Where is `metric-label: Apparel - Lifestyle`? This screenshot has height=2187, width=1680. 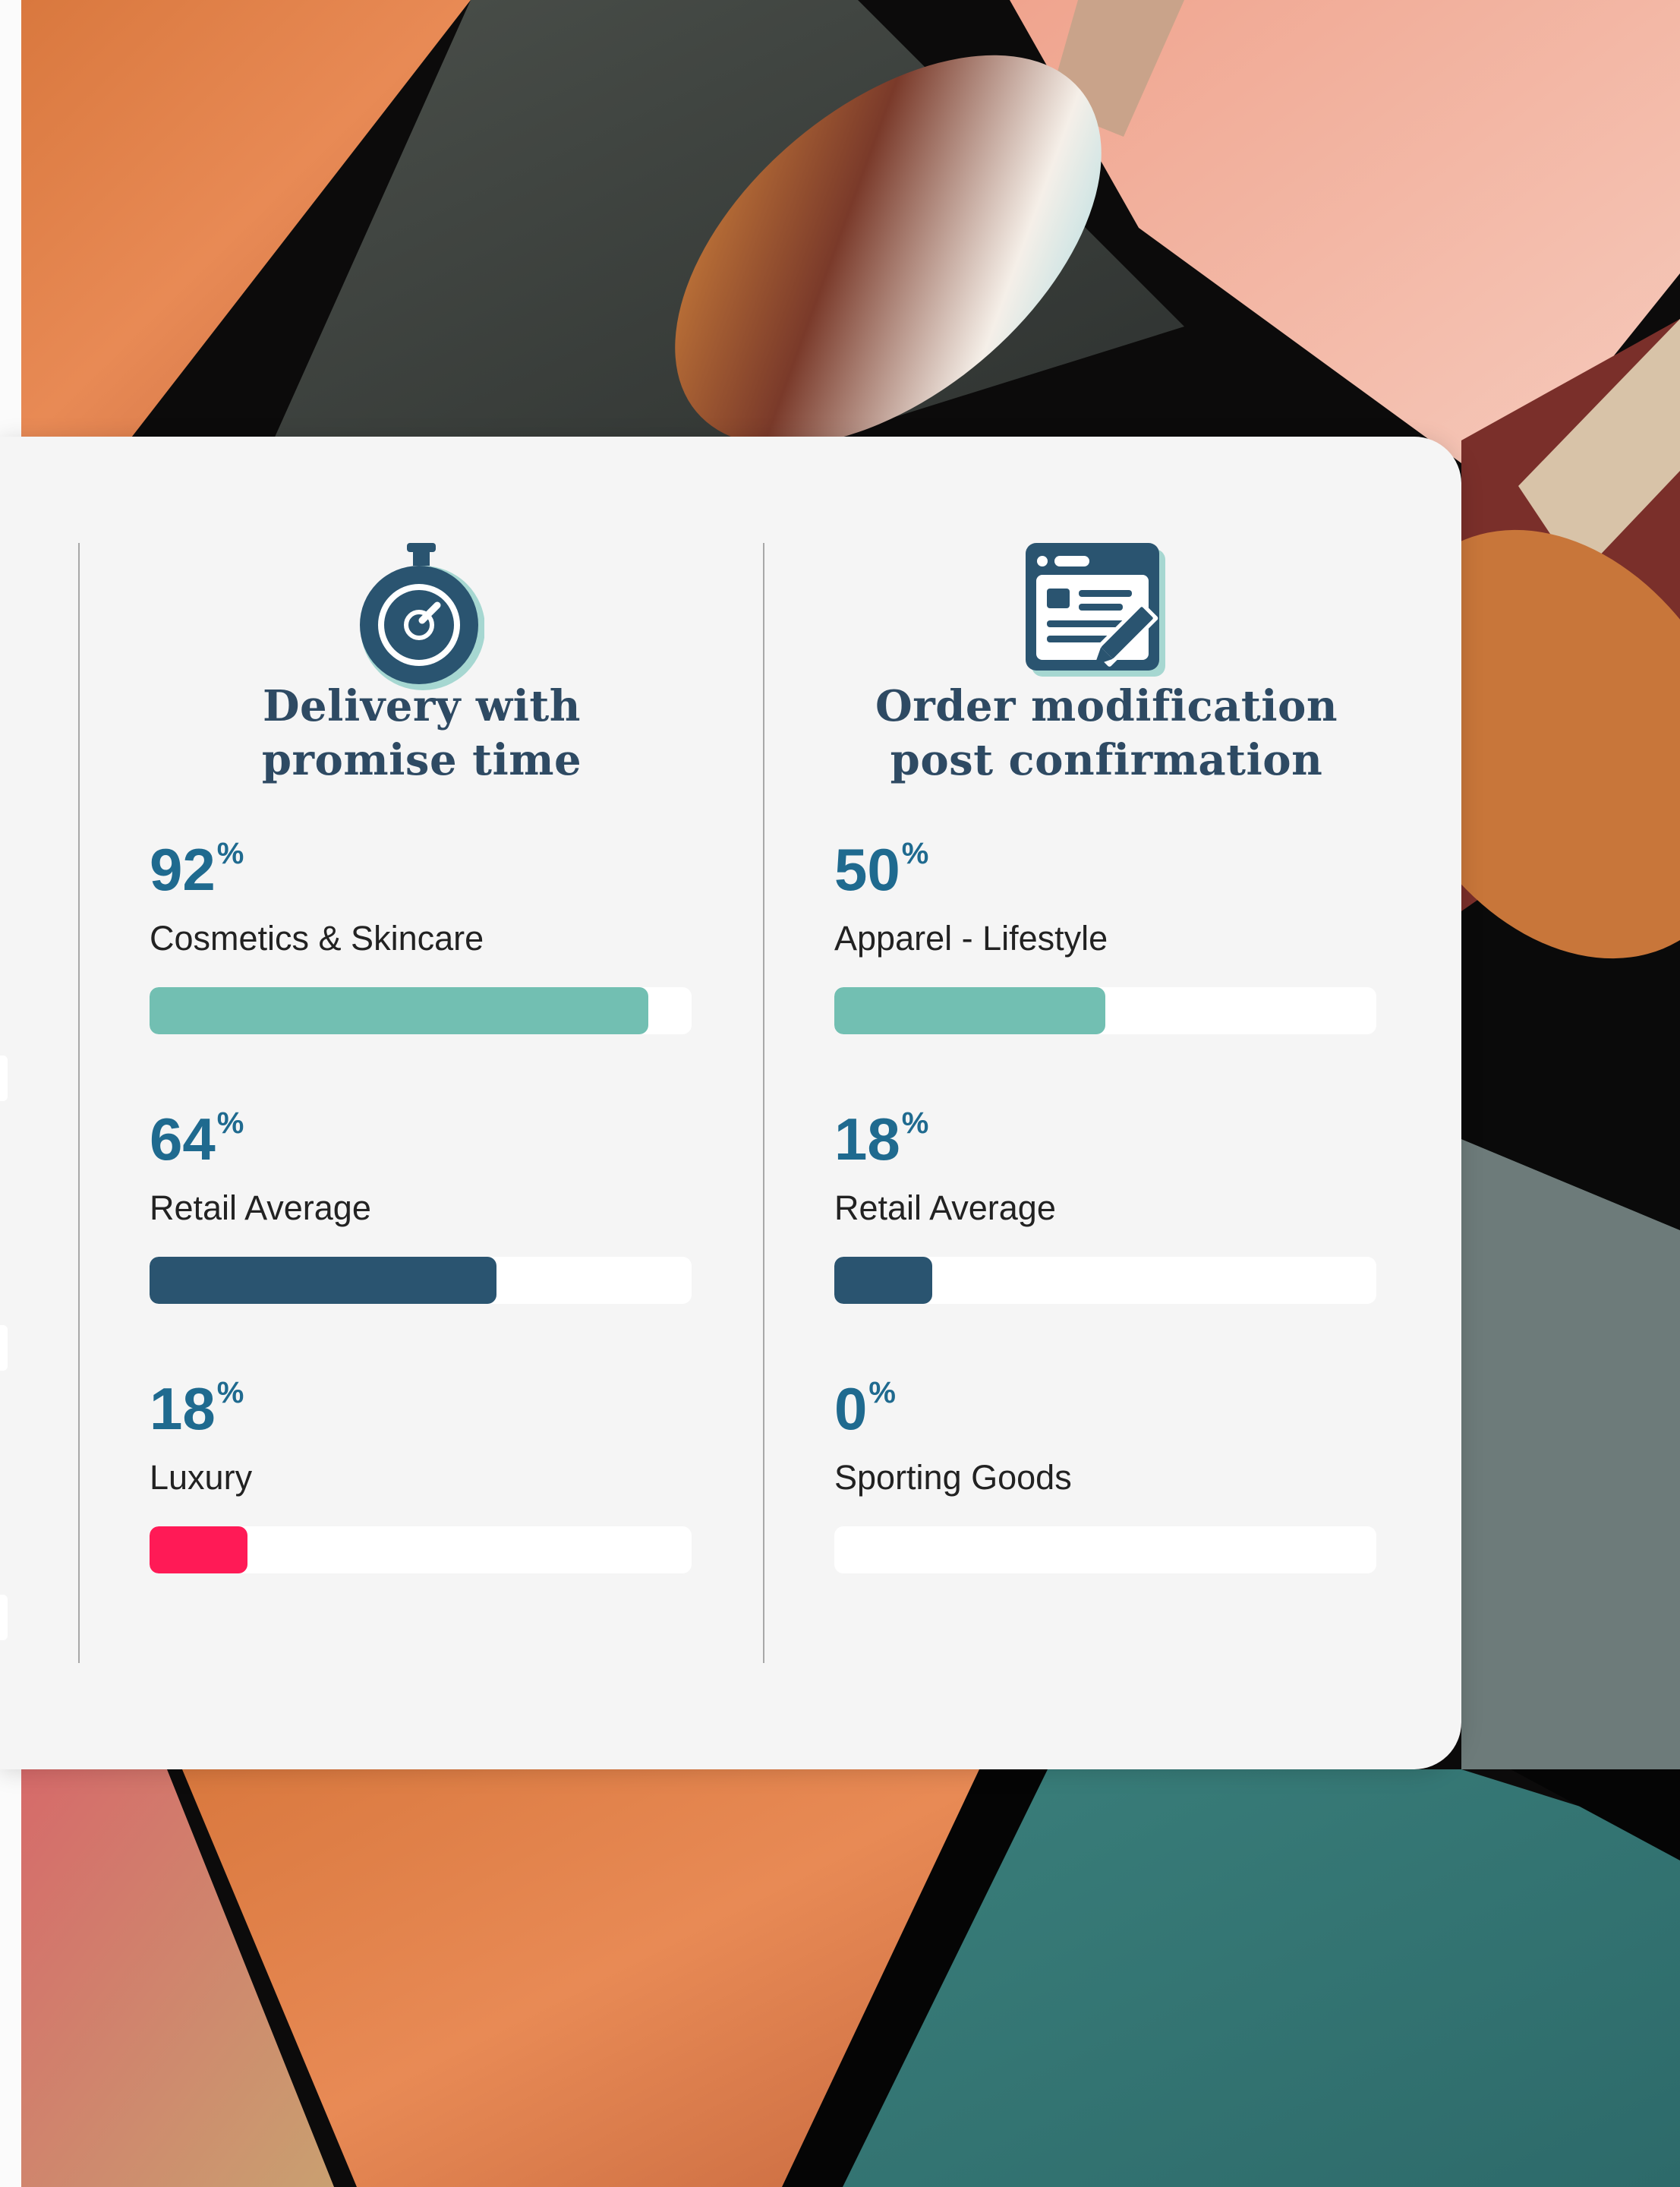
metric-label: Apparel - Lifestyle is located at coordinates (971, 938).